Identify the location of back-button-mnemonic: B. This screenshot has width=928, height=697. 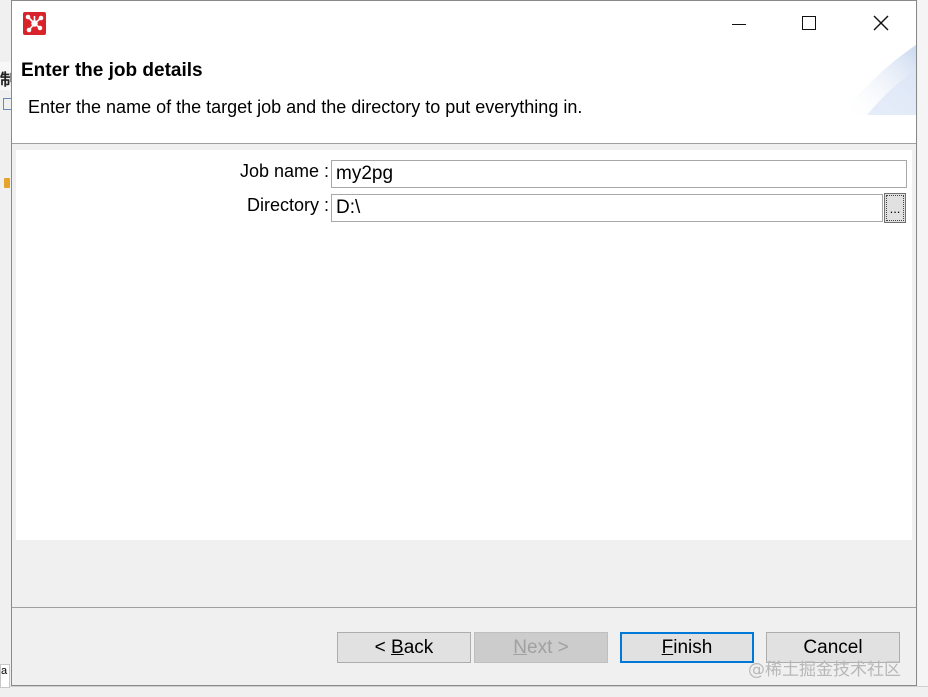
(397, 647).